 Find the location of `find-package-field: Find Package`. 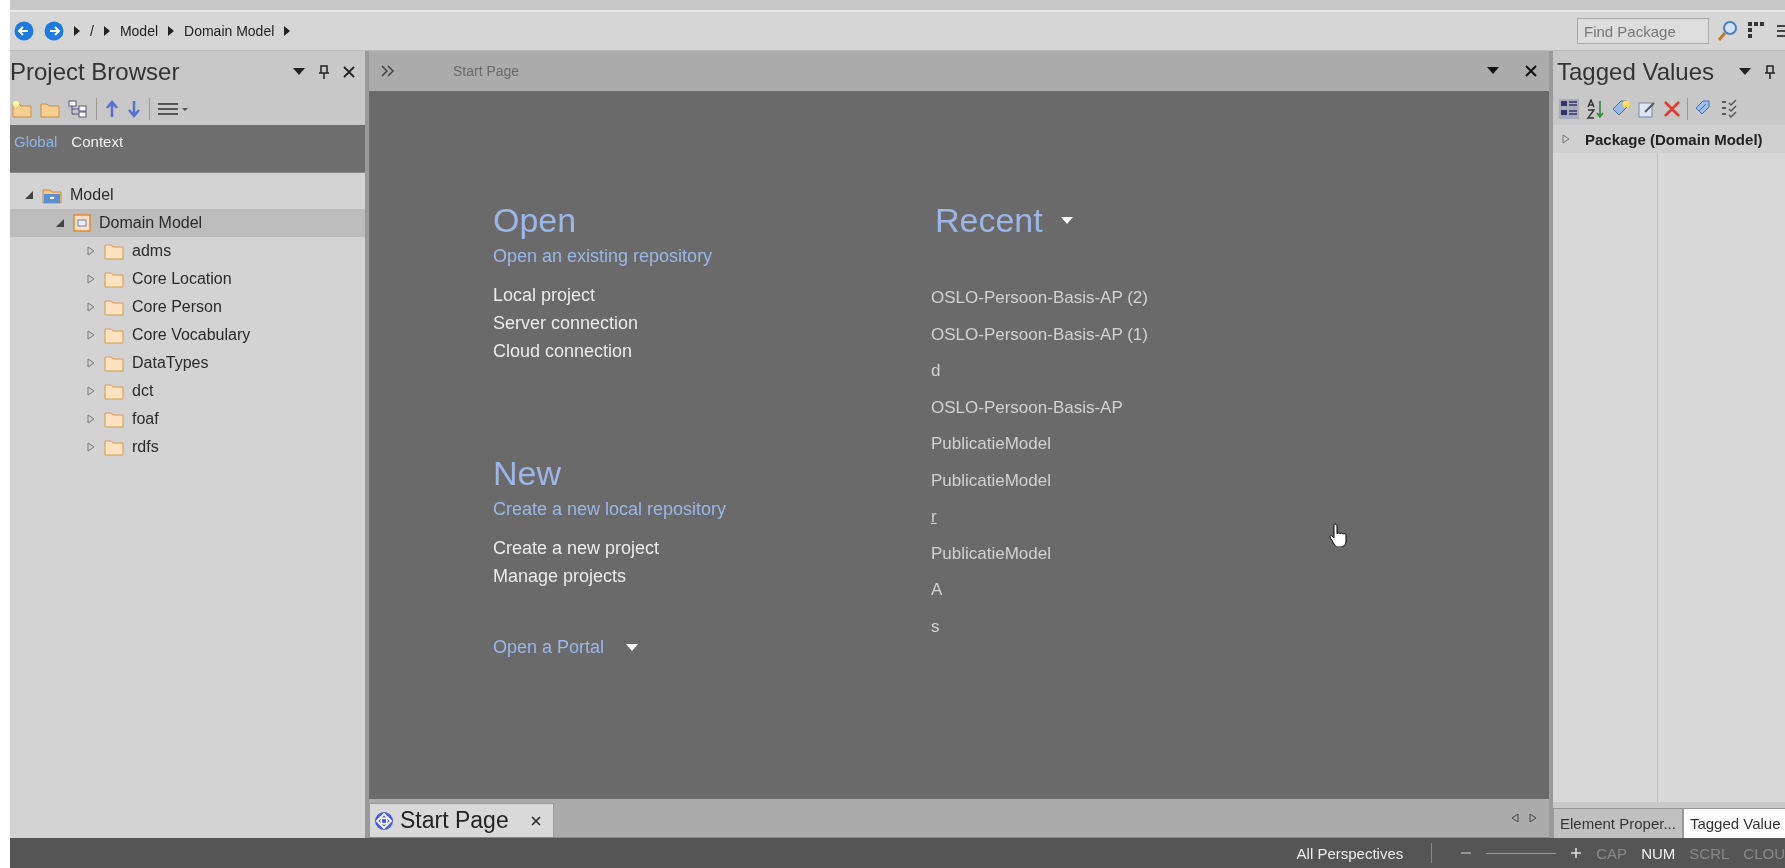

find-package-field: Find Package is located at coordinates (1643, 31).